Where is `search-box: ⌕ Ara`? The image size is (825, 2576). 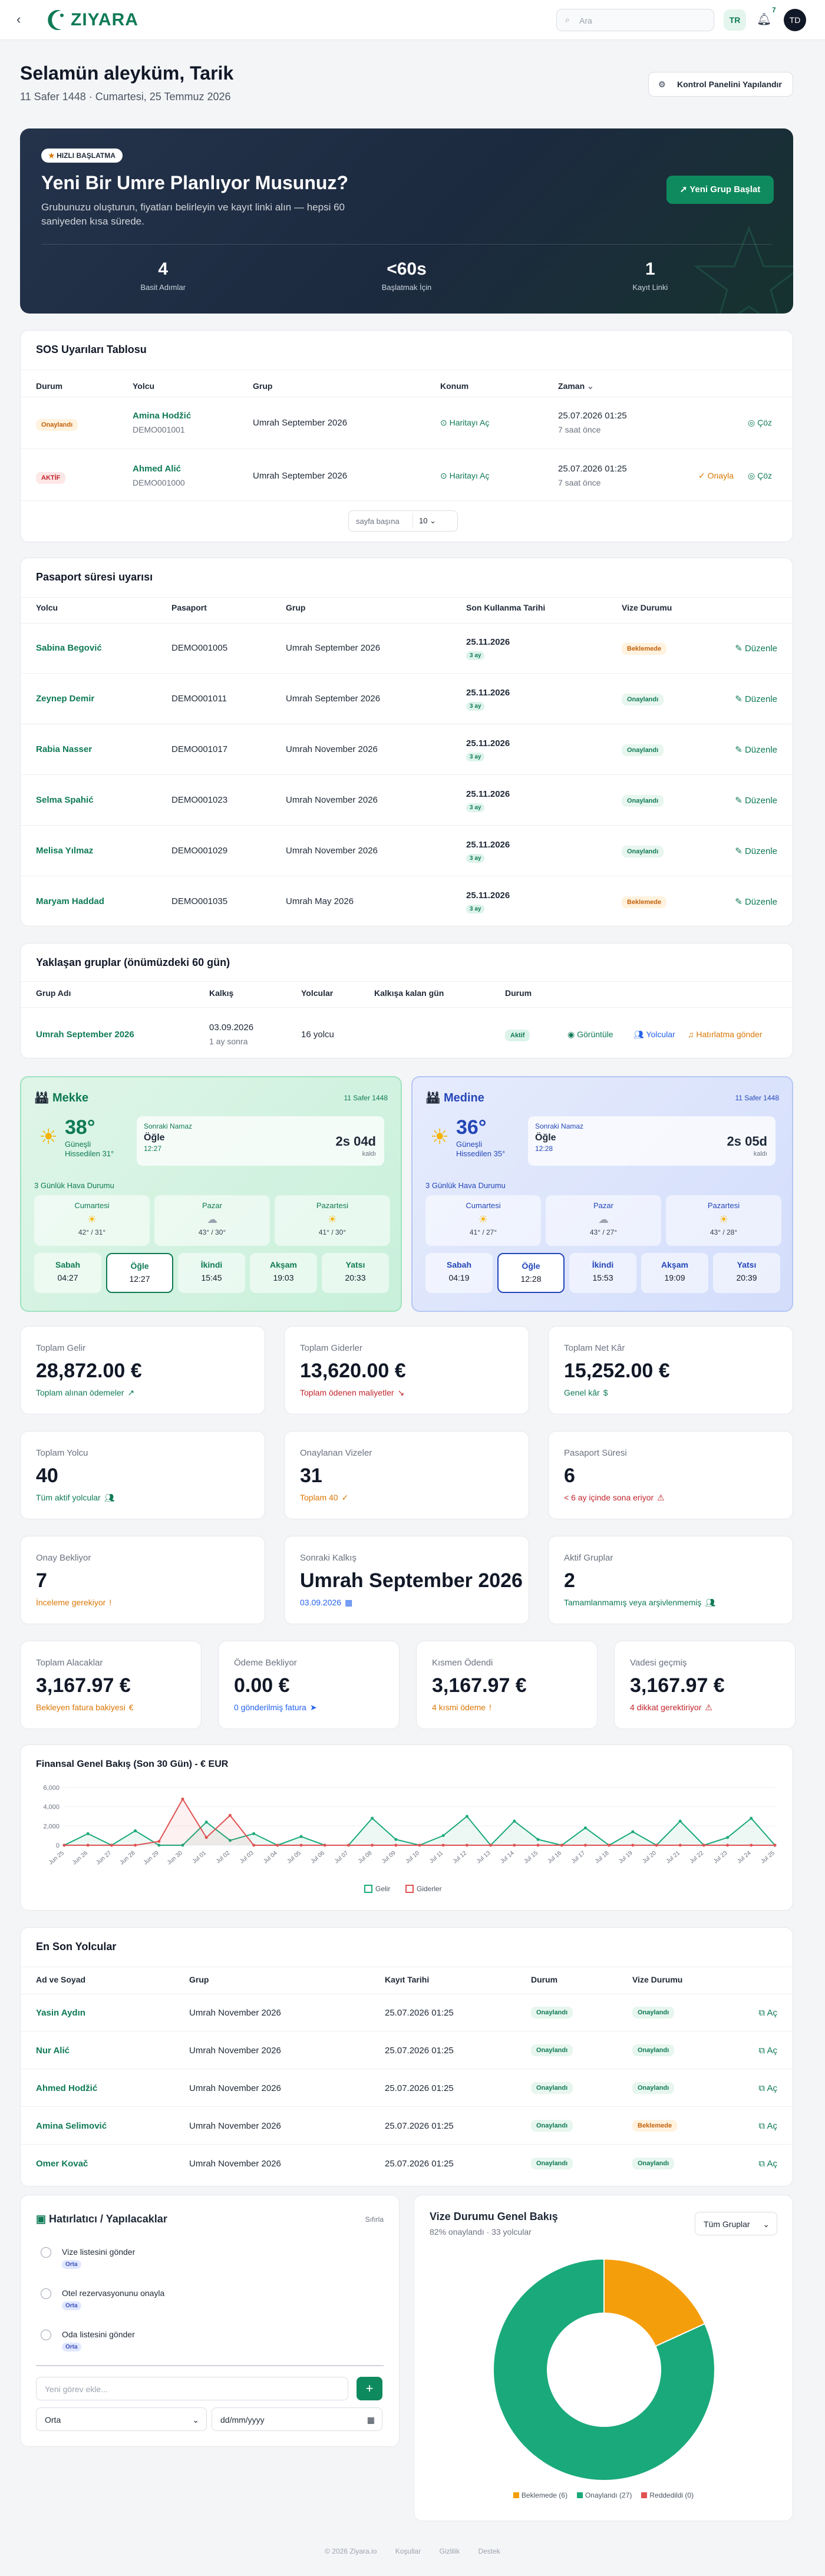 search-box: ⌕ Ara is located at coordinates (635, 20).